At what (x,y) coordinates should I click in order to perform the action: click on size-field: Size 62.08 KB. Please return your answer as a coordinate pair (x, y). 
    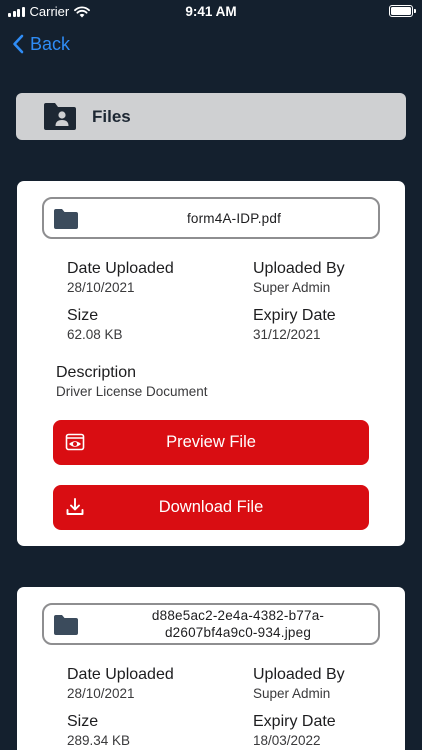
    Looking at the image, I should click on (95, 325).